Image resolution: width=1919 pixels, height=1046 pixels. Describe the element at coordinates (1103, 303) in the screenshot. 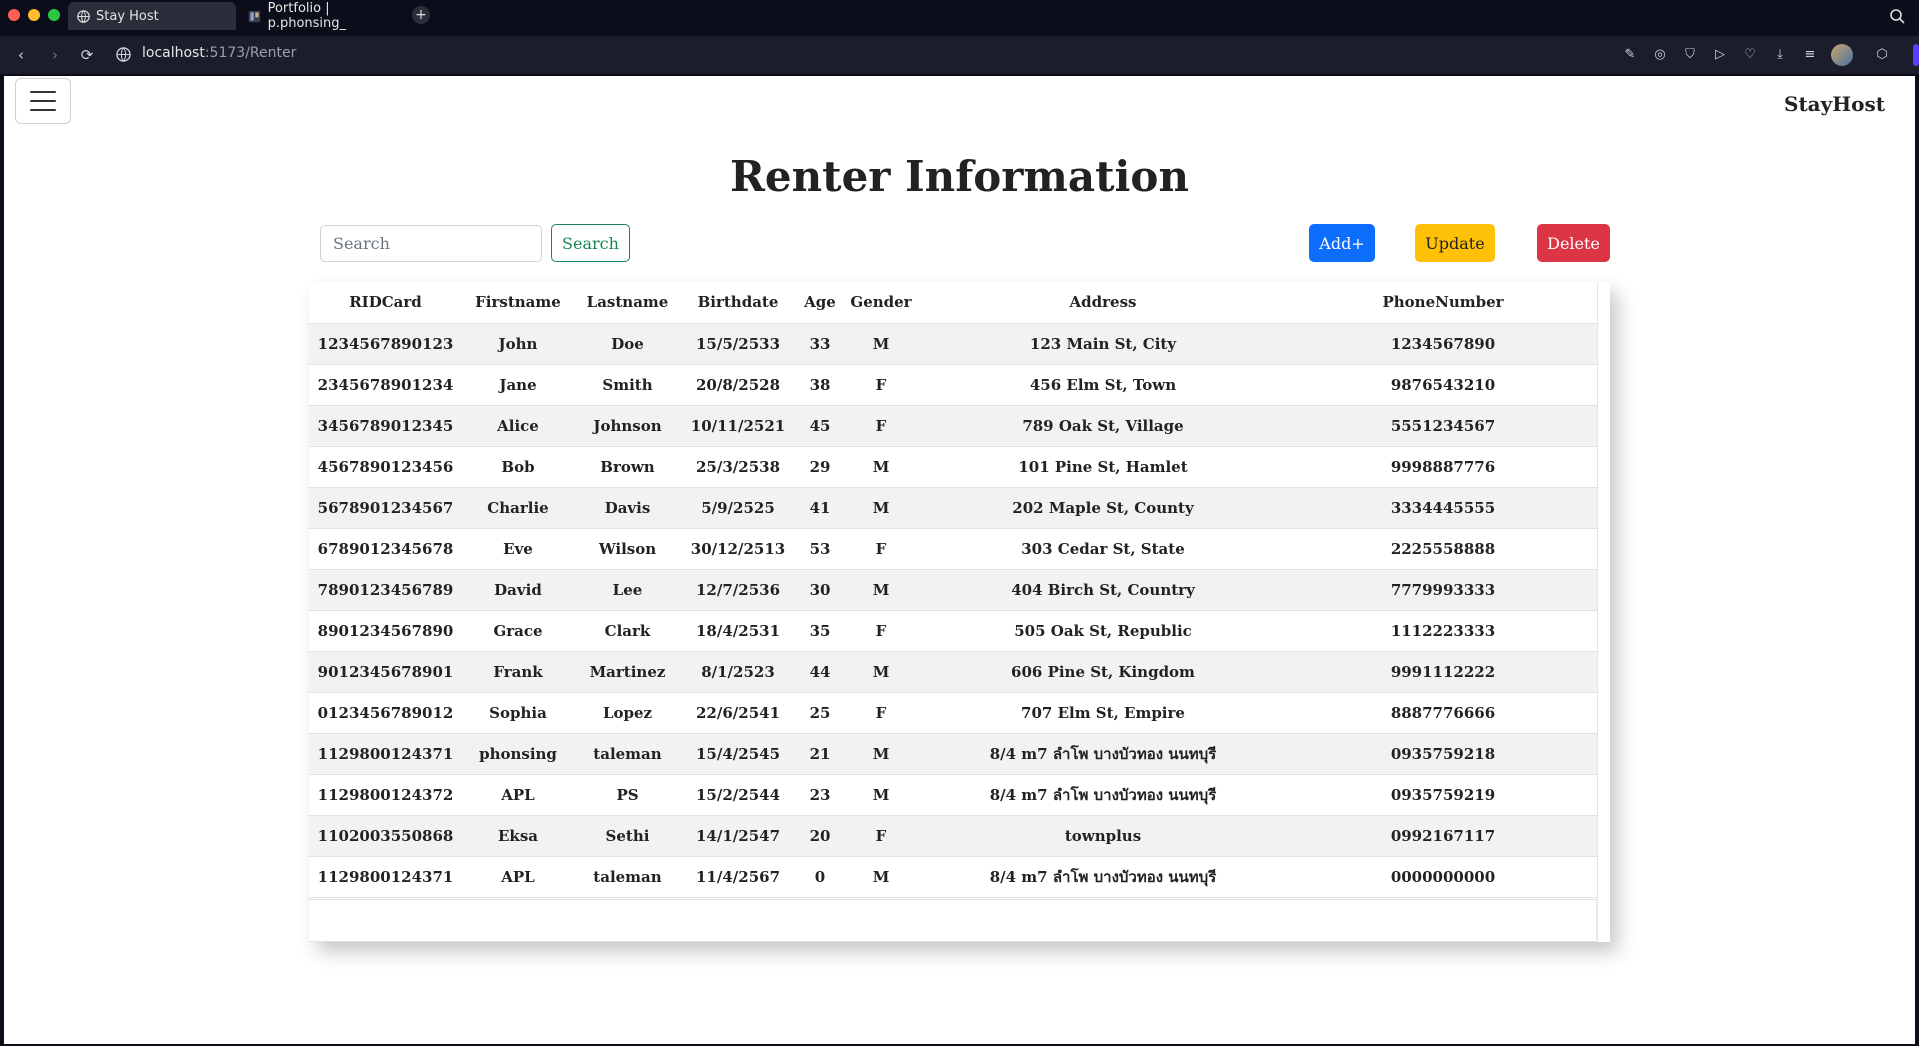

I see `column-header: Address` at that location.